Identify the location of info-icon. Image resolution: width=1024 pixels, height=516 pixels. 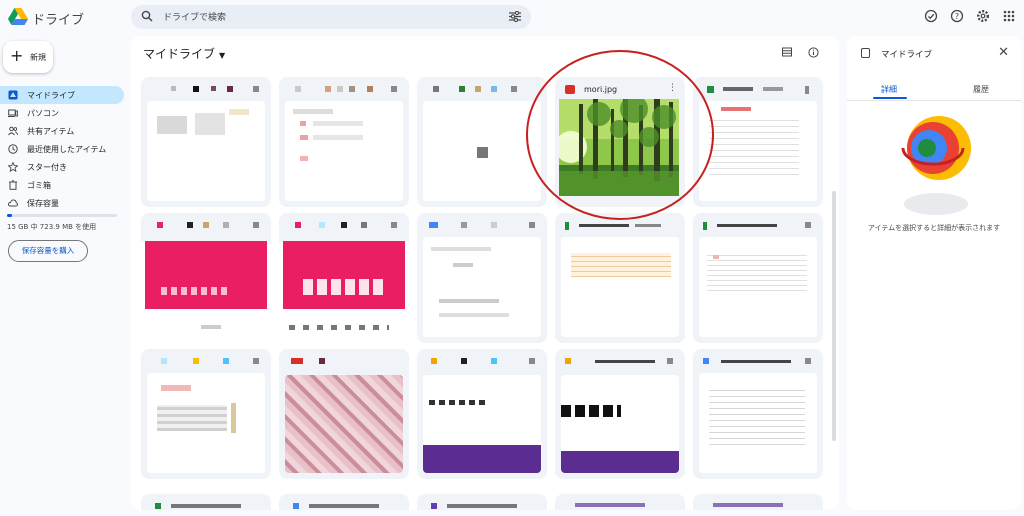
(813, 52).